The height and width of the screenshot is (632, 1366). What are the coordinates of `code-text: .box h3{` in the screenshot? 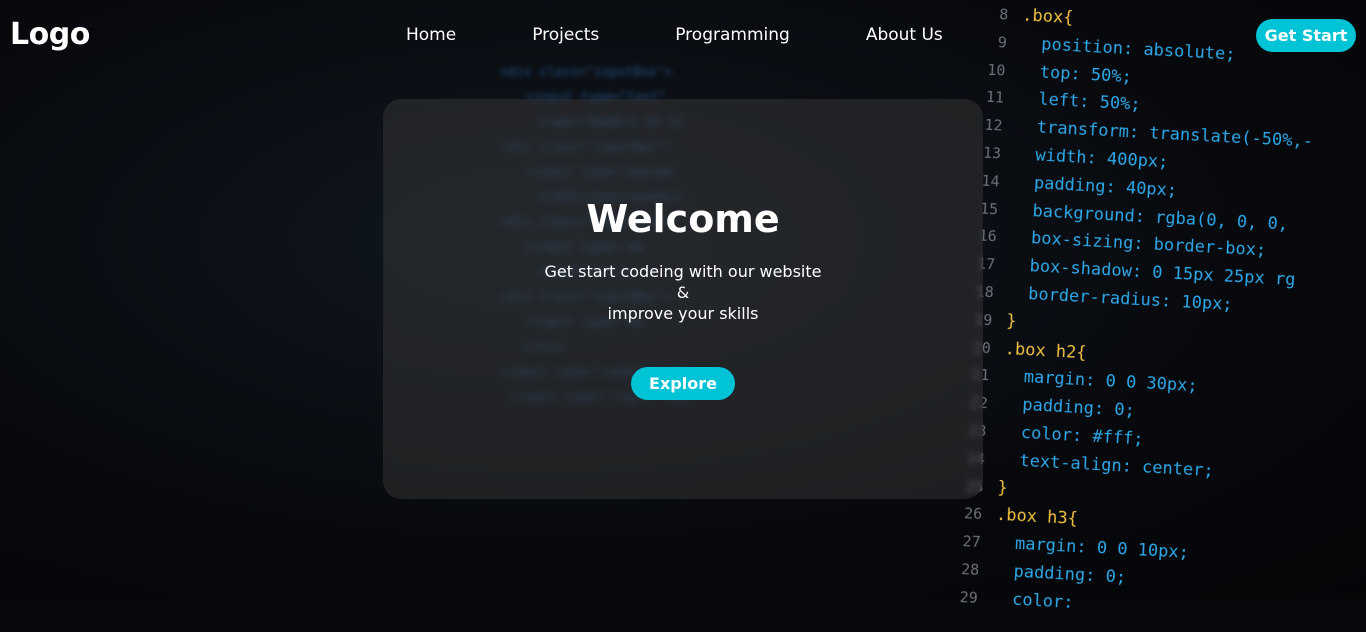 It's located at (1037, 517).